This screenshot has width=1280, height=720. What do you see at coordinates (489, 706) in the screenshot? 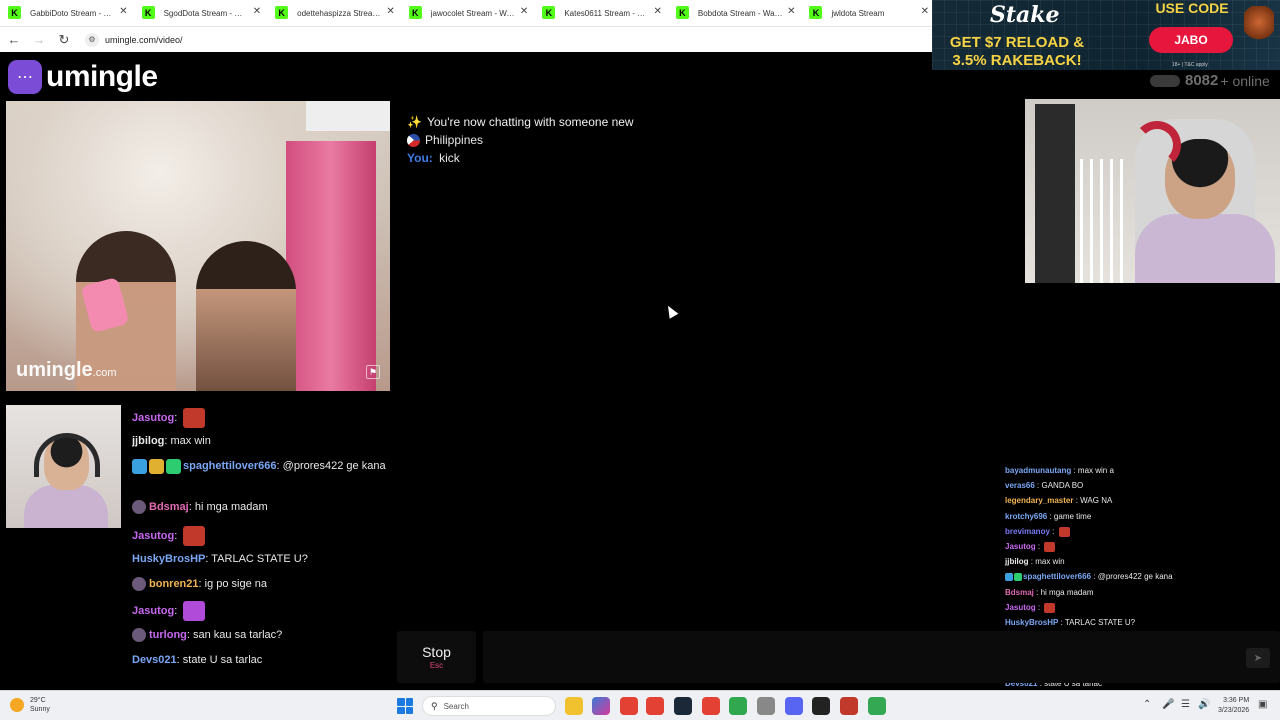
I see `taskbar-search: ⚲ Search` at bounding box center [489, 706].